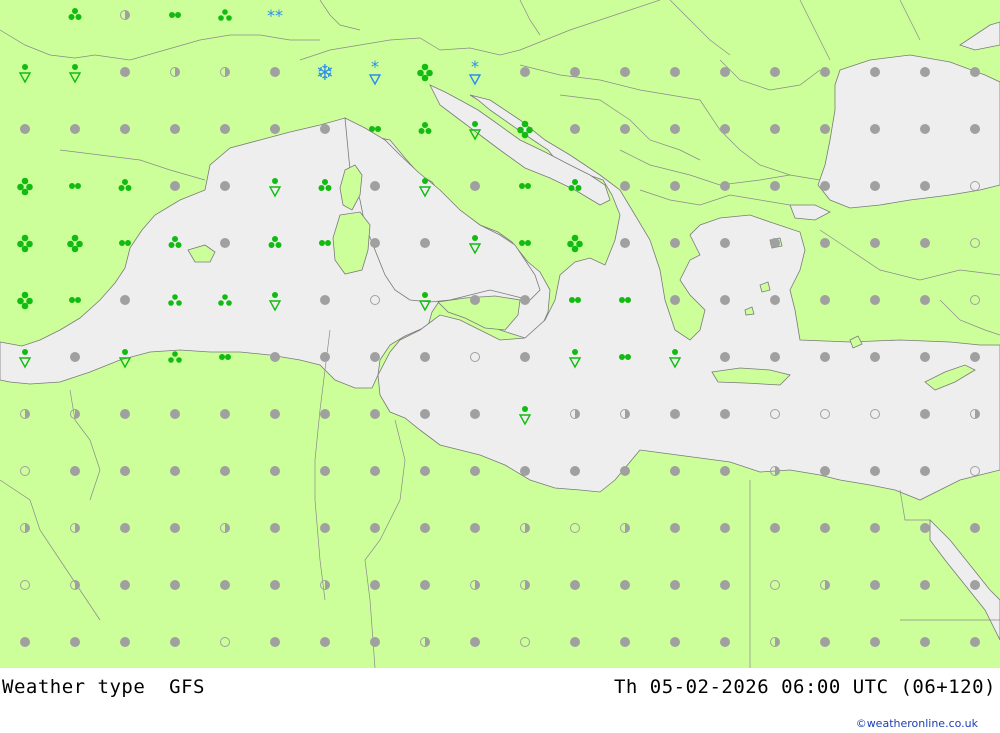 The height and width of the screenshot is (733, 1000). Describe the element at coordinates (425, 128) in the screenshot. I see `showers-icon` at that location.